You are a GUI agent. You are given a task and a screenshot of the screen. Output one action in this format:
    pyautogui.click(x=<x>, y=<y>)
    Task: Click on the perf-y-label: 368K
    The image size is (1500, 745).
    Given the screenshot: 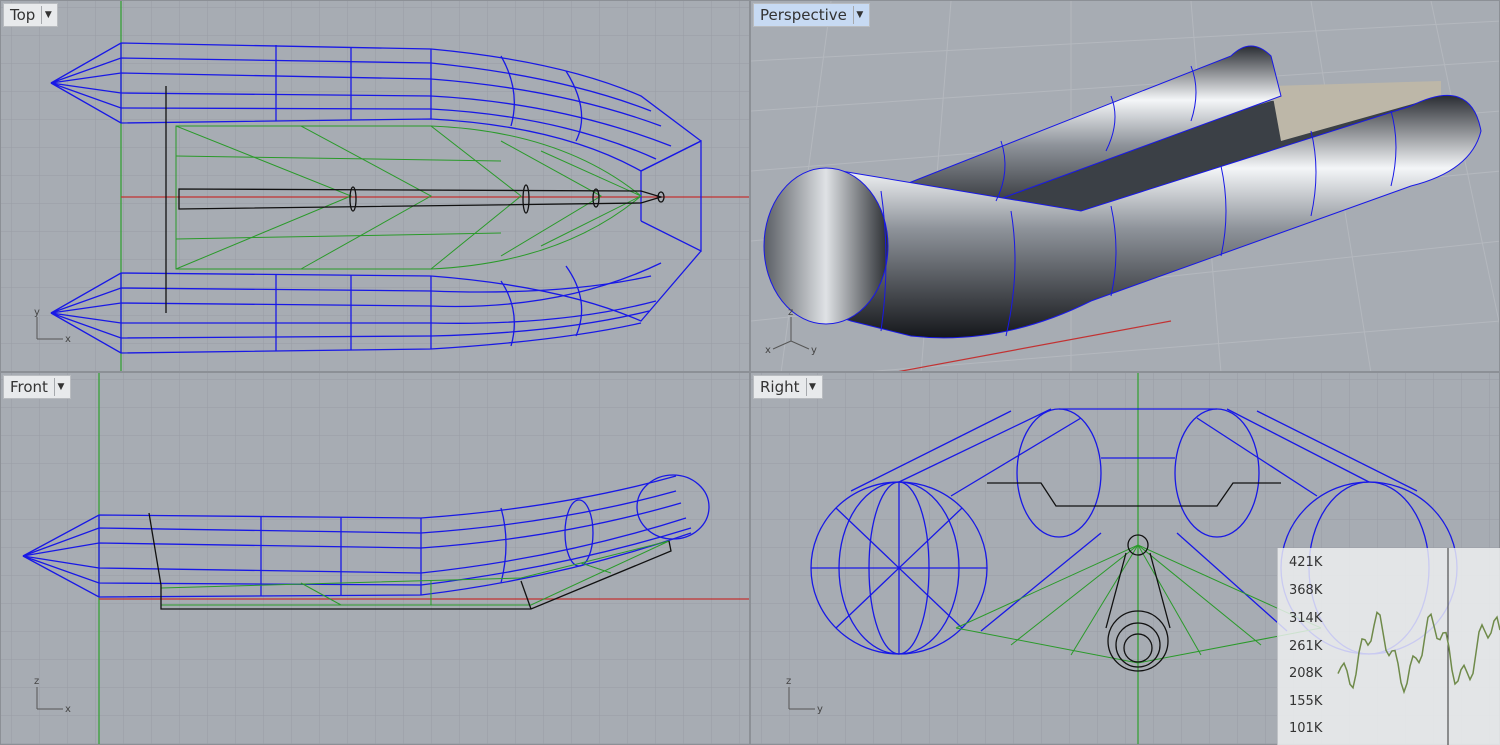 What is the action you would take?
    pyautogui.click(x=1306, y=590)
    